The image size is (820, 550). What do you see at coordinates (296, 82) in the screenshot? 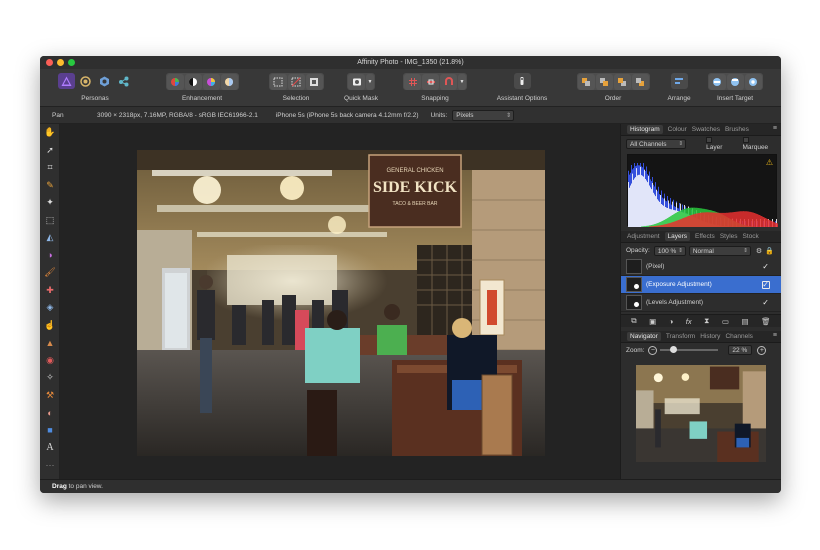
I see `deselect-icon` at bounding box center [296, 82].